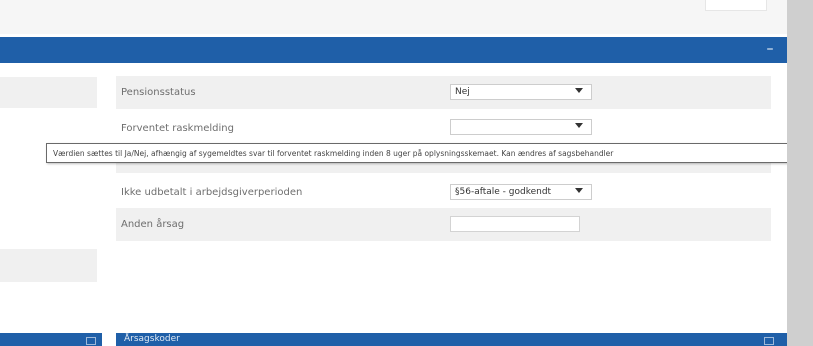  I want to click on bottom-panel-title: Årsagskoder, so click(152, 339).